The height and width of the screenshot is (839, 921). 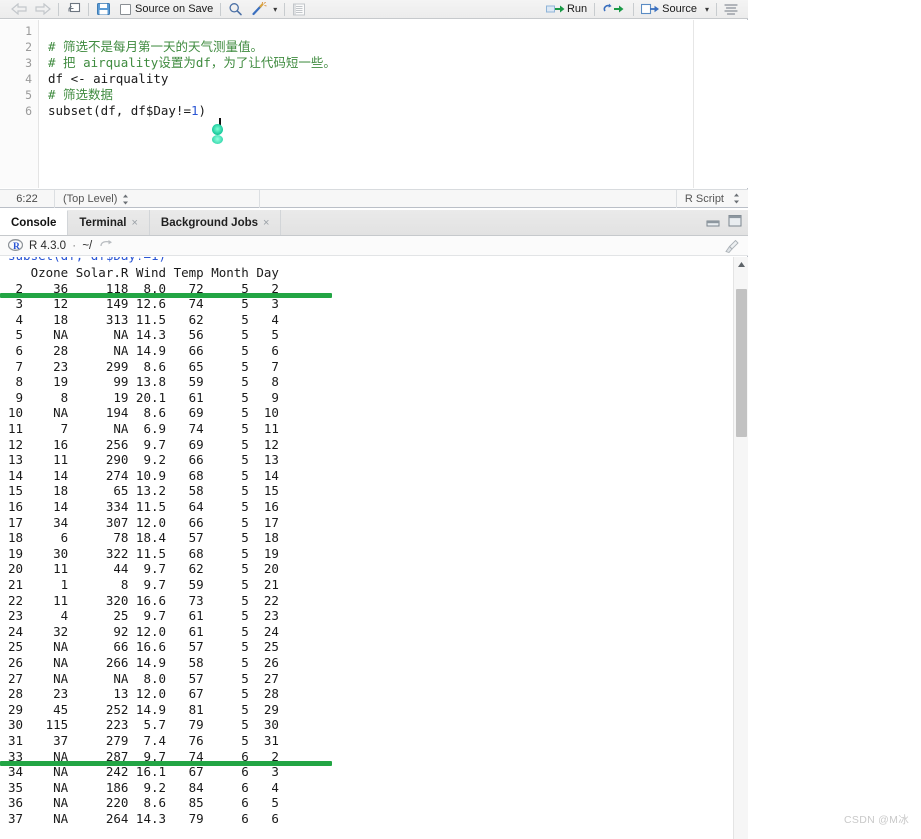 I want to click on console-table-row: 29 45 252 14.9 81 5 29, so click(x=143, y=709).